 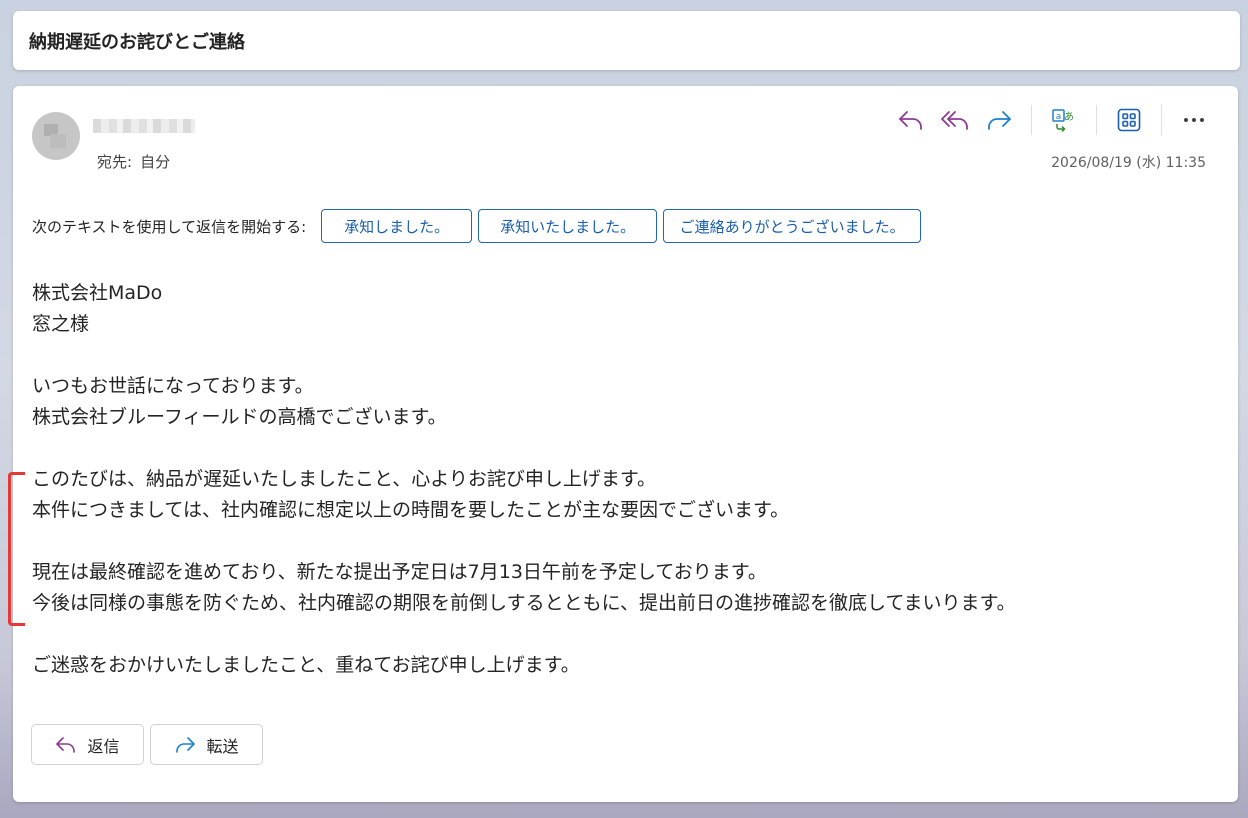 What do you see at coordinates (103, 746) in the screenshot?
I see `reply-action-label: 返信` at bounding box center [103, 746].